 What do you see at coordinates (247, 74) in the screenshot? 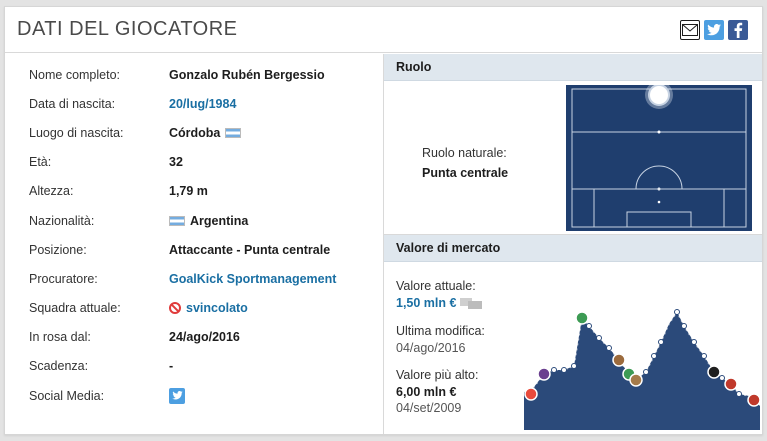
I see `info-value: Gonzalo Rubén Bergessio` at bounding box center [247, 74].